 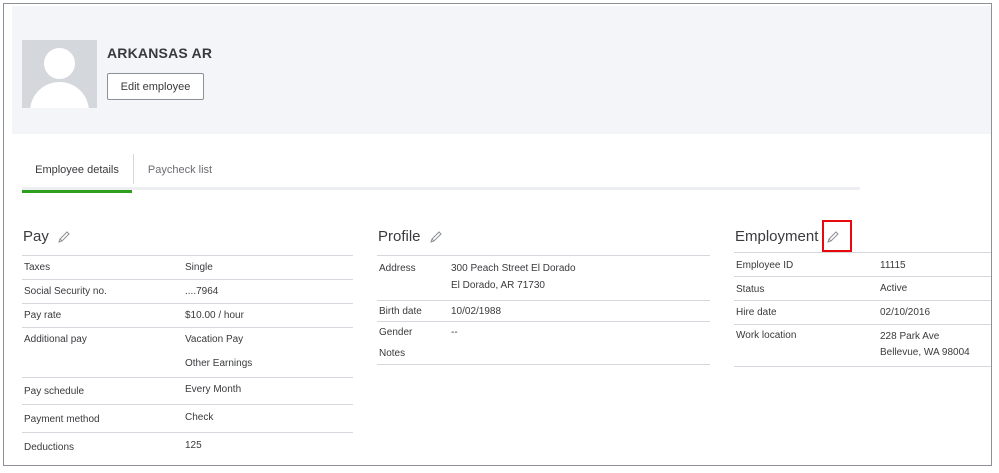 What do you see at coordinates (59, 95) in the screenshot?
I see `avatar-body-shape` at bounding box center [59, 95].